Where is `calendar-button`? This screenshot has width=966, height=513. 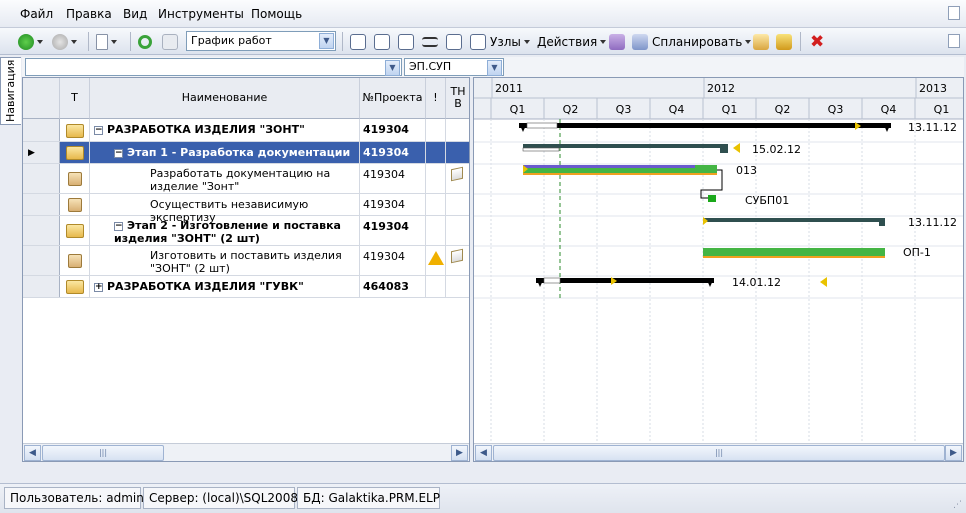
calendar-button is located at coordinates (454, 41).